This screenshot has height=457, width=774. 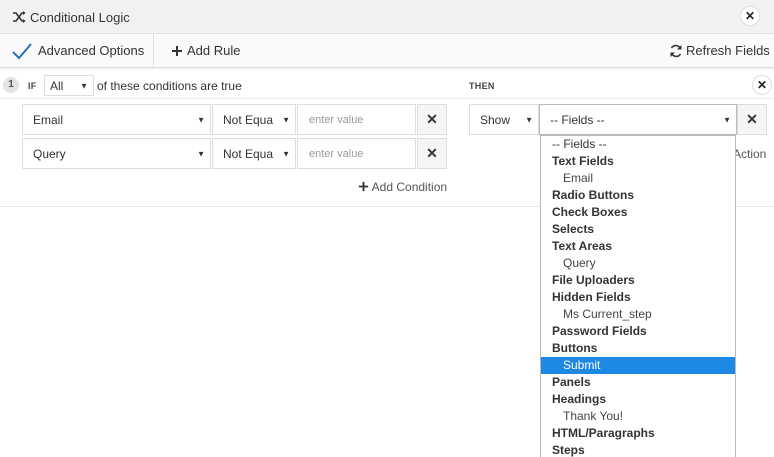 What do you see at coordinates (638, 178) in the screenshot?
I see `dropdown-option: Email` at bounding box center [638, 178].